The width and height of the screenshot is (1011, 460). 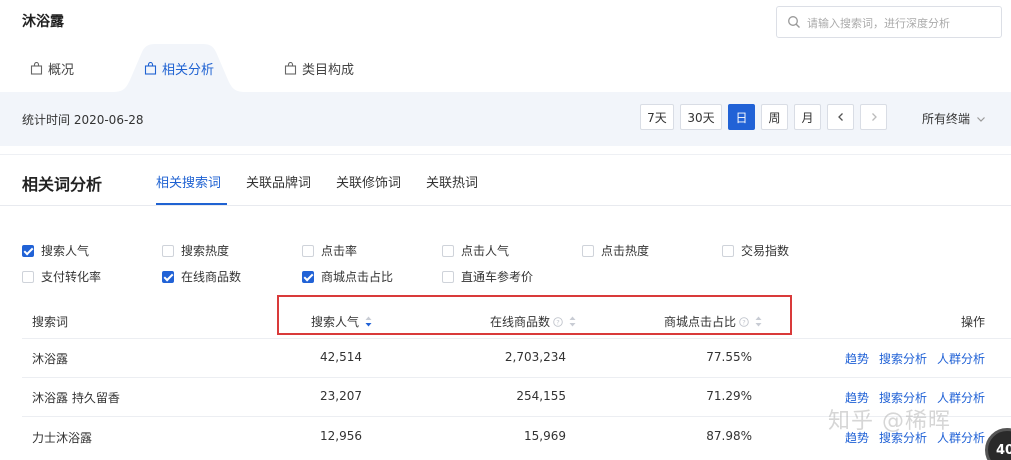 What do you see at coordinates (534, 315) in the screenshot?
I see `highlight-box` at bounding box center [534, 315].